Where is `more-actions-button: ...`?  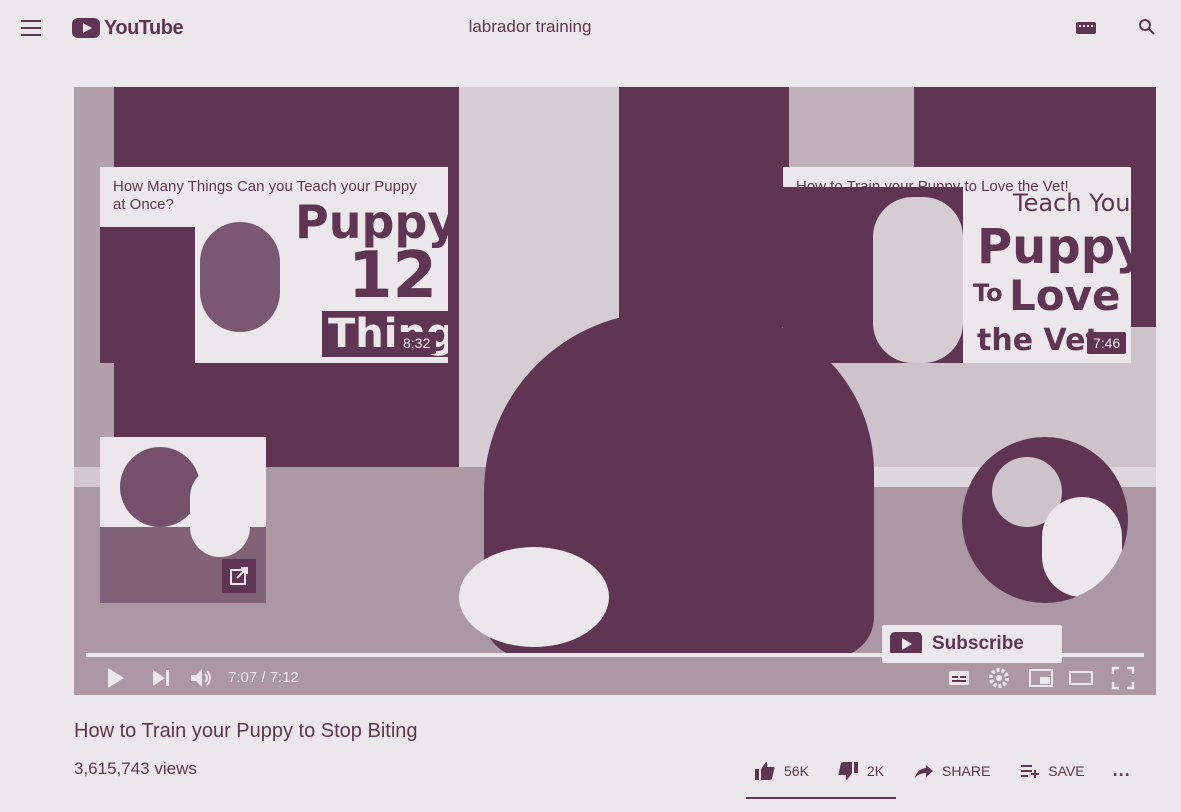 more-actions-button: ... is located at coordinates (1122, 770).